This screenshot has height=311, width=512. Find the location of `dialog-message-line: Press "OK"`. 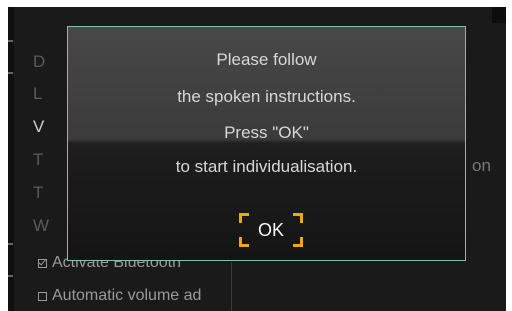

dialog-message-line: Press "OK" is located at coordinates (266, 132).